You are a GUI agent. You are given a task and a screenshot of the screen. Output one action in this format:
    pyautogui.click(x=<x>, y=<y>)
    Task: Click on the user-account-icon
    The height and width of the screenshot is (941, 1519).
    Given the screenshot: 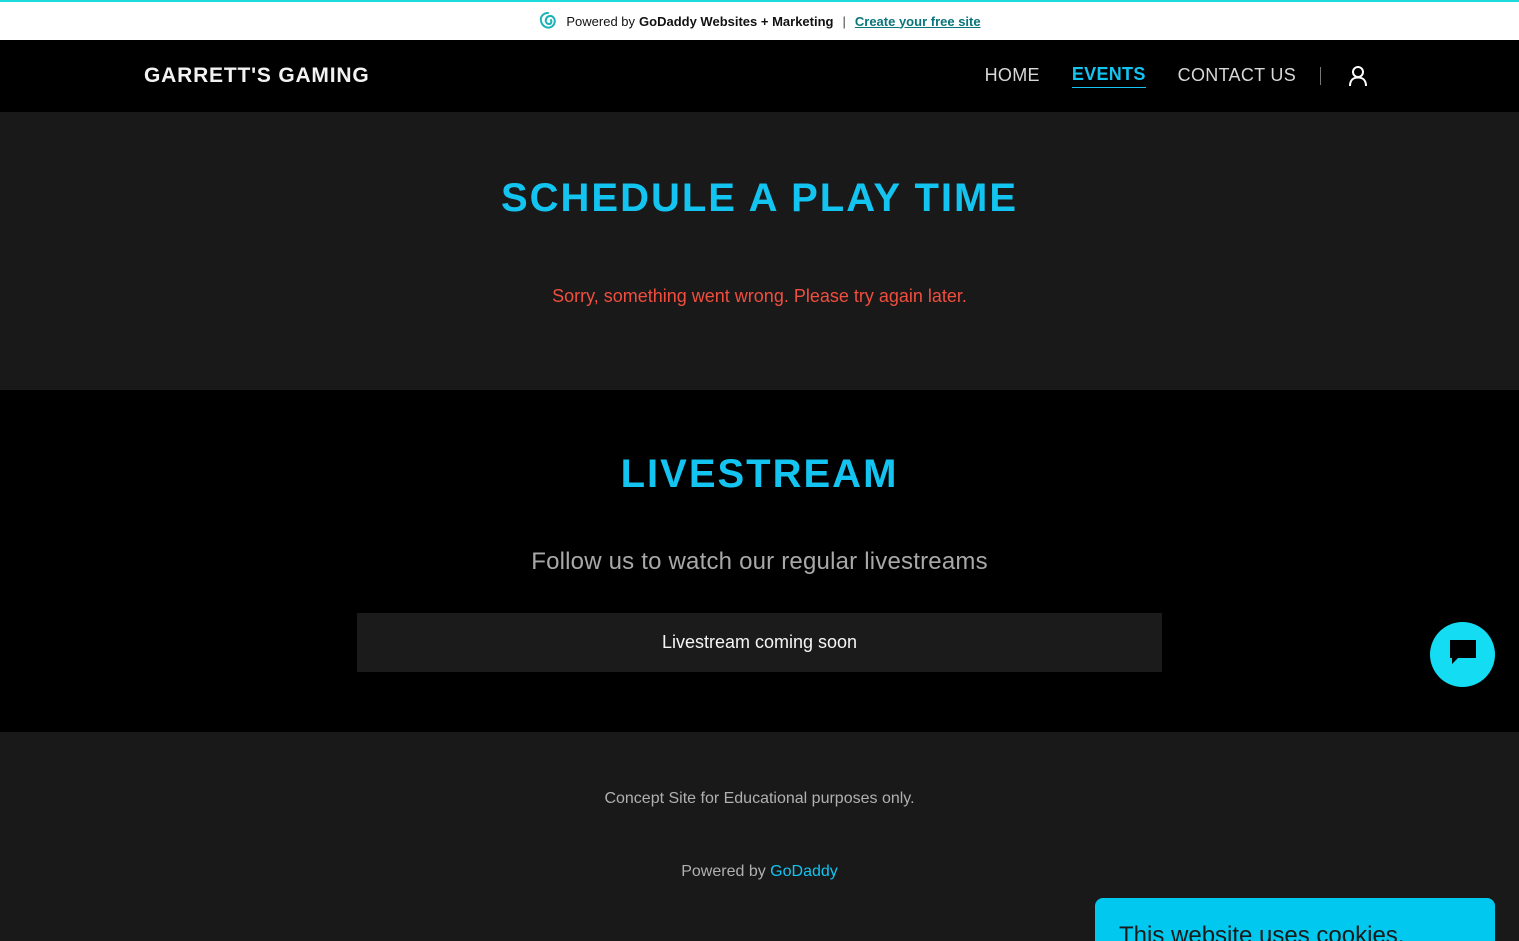 What is the action you would take?
    pyautogui.click(x=1358, y=76)
    